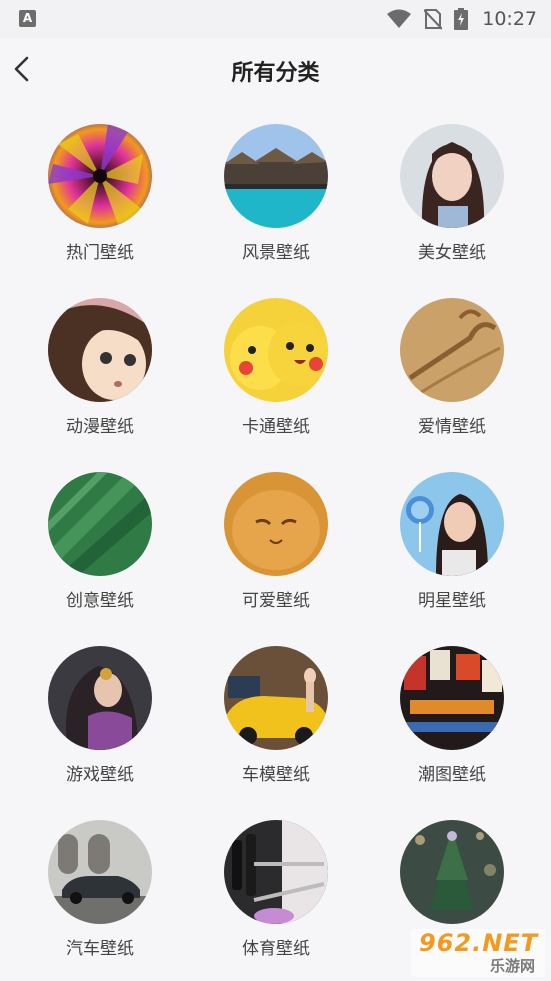 The width and height of the screenshot is (551, 981). What do you see at coordinates (100, 949) in the screenshot?
I see `category-label: 汽车壁纸` at bounding box center [100, 949].